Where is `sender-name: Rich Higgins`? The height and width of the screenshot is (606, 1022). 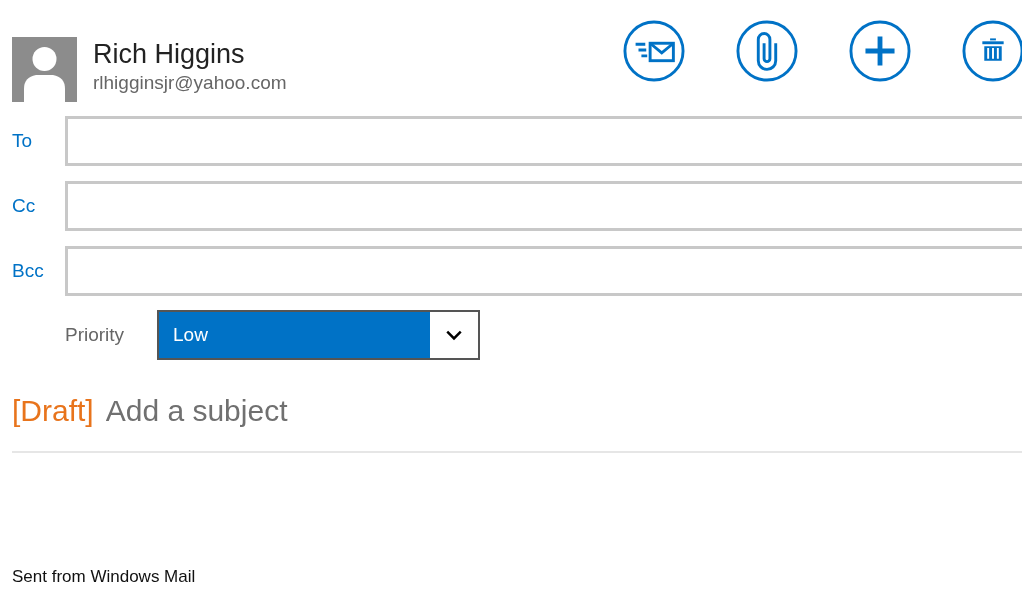 sender-name: Rich Higgins is located at coordinates (169, 54).